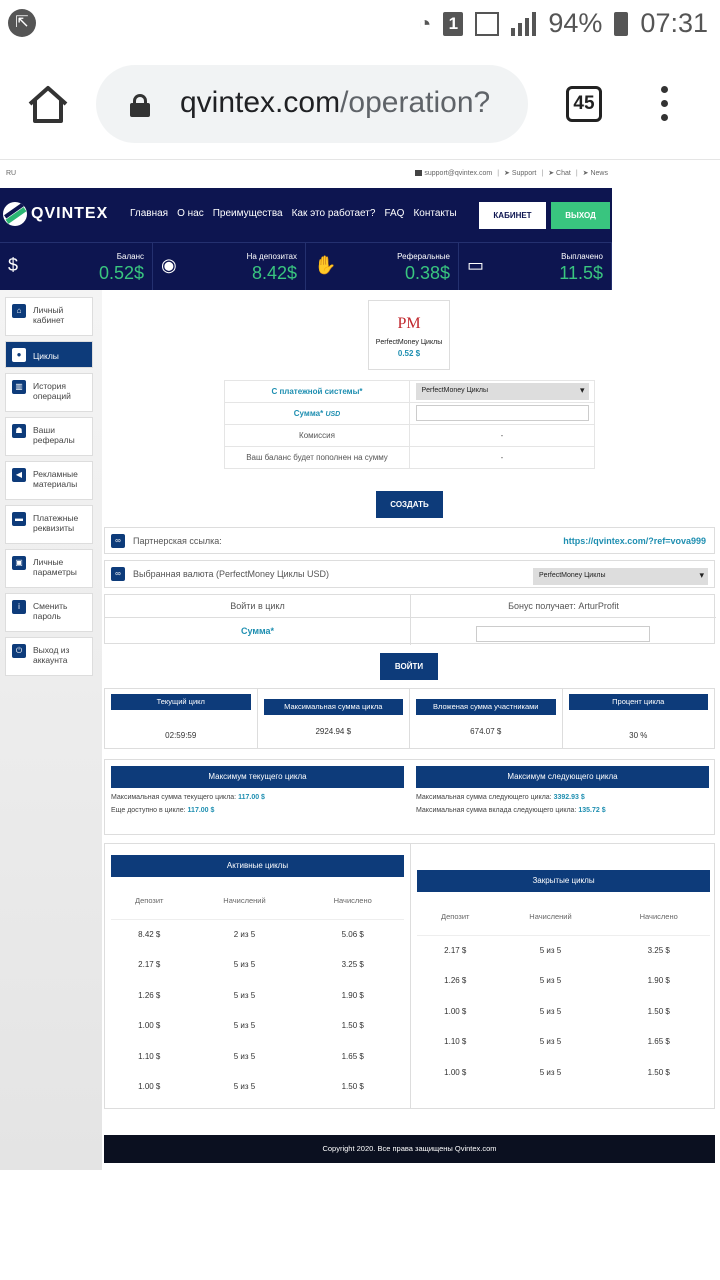 The image size is (720, 1280). Describe the element at coordinates (563, 634) in the screenshot. I see `join-amount-input` at that location.